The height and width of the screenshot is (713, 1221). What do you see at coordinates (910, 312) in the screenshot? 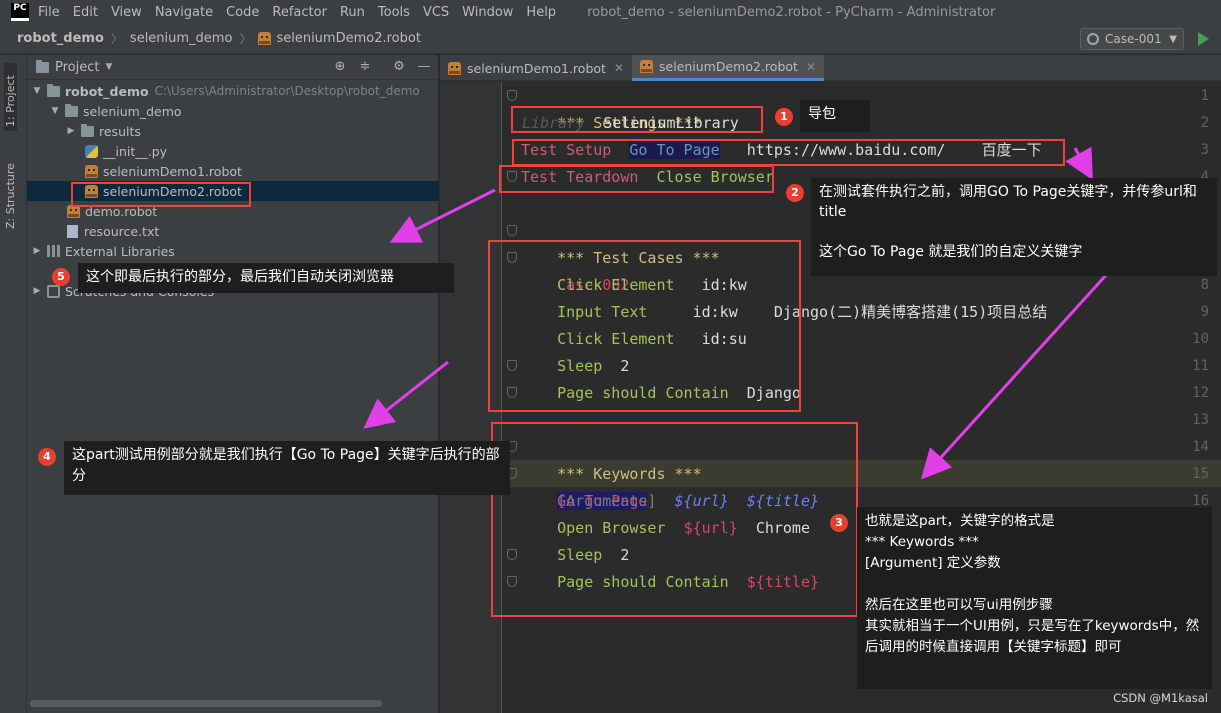
I see `argument-value: Django(二)精美博客搭建(15)项目总结` at bounding box center [910, 312].